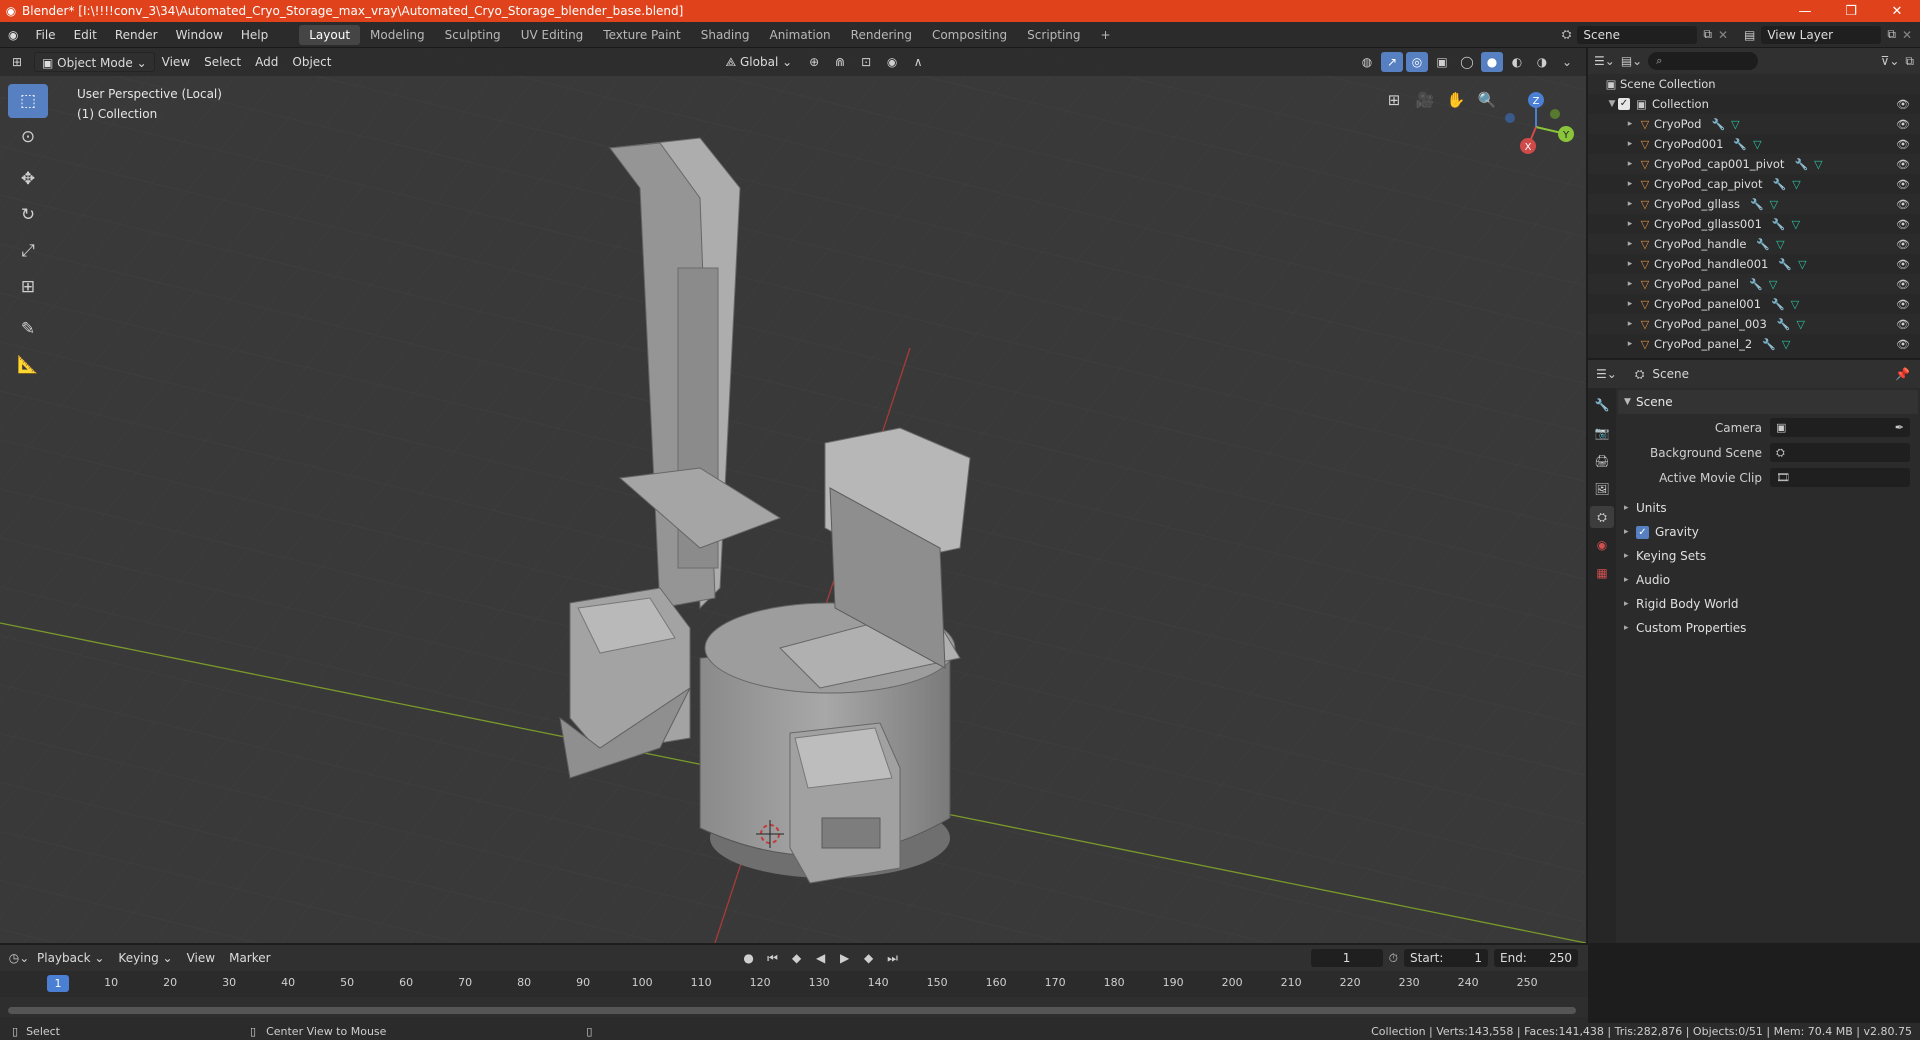 The width and height of the screenshot is (1920, 1040). What do you see at coordinates (94, 62) in the screenshot?
I see `mode-dropdown: ▣ Object Mode ⌄` at bounding box center [94, 62].